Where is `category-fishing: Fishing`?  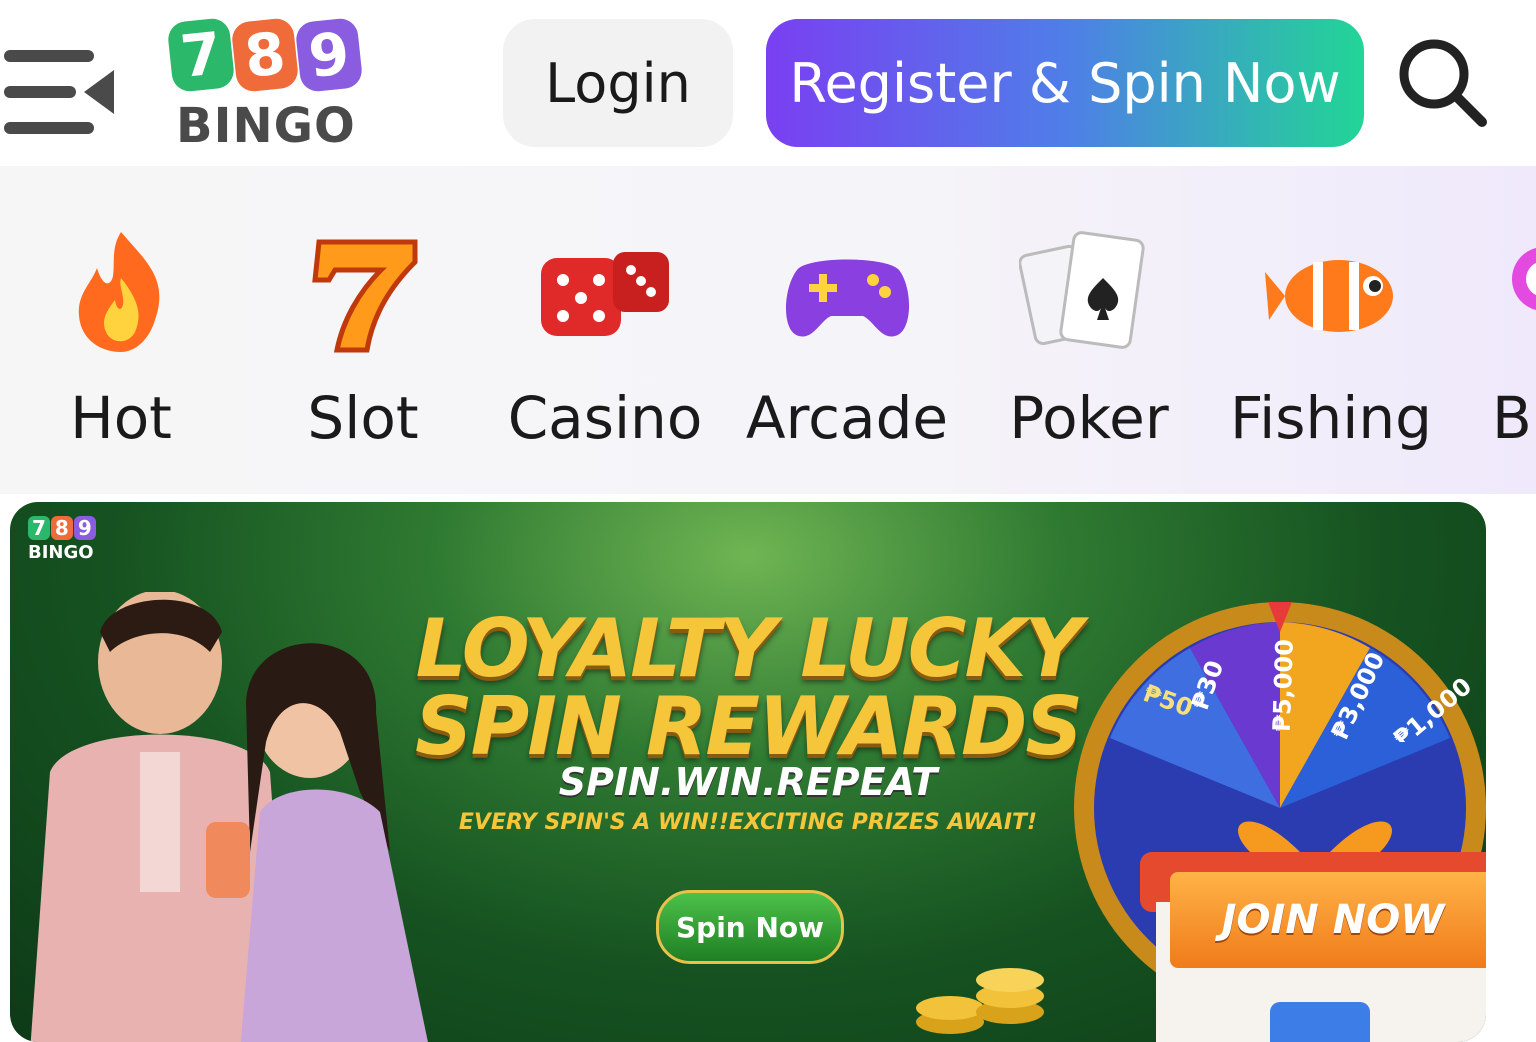
category-fishing: Fishing is located at coordinates (1331, 330).